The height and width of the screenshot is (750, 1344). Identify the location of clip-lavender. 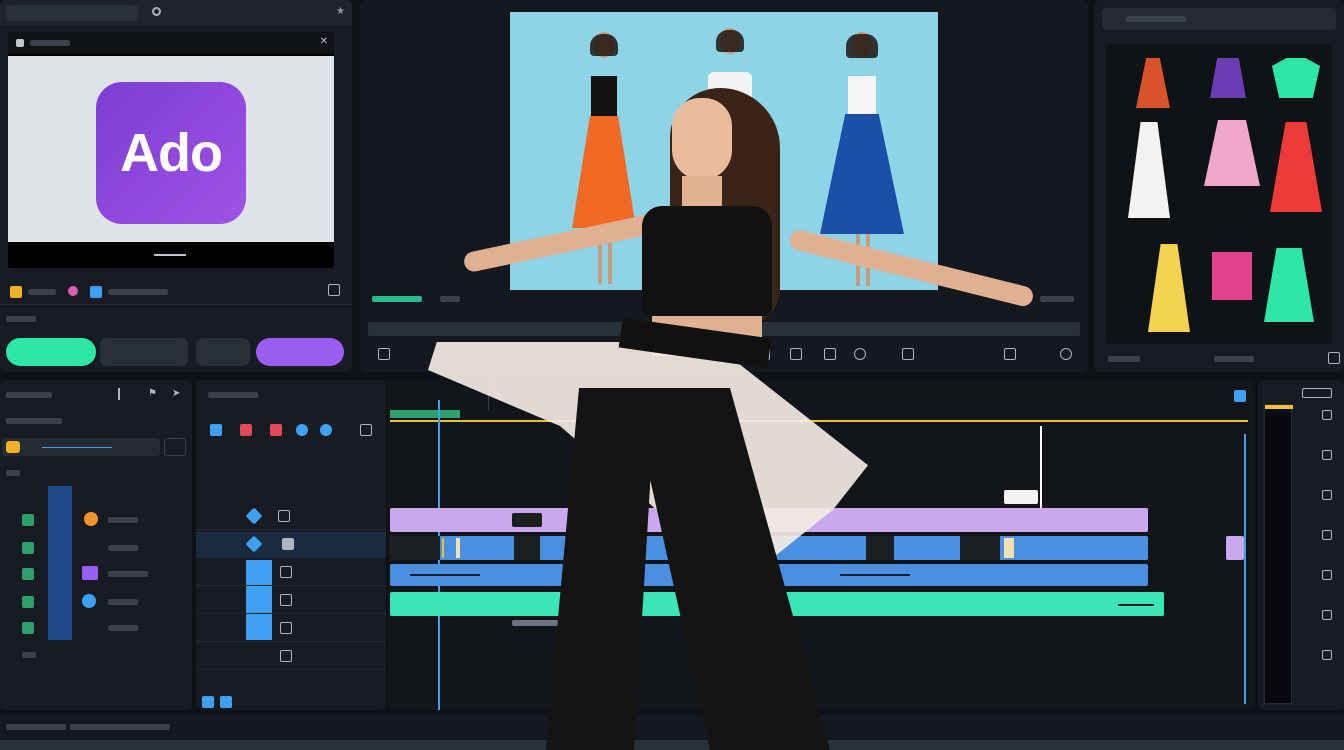
(769, 520).